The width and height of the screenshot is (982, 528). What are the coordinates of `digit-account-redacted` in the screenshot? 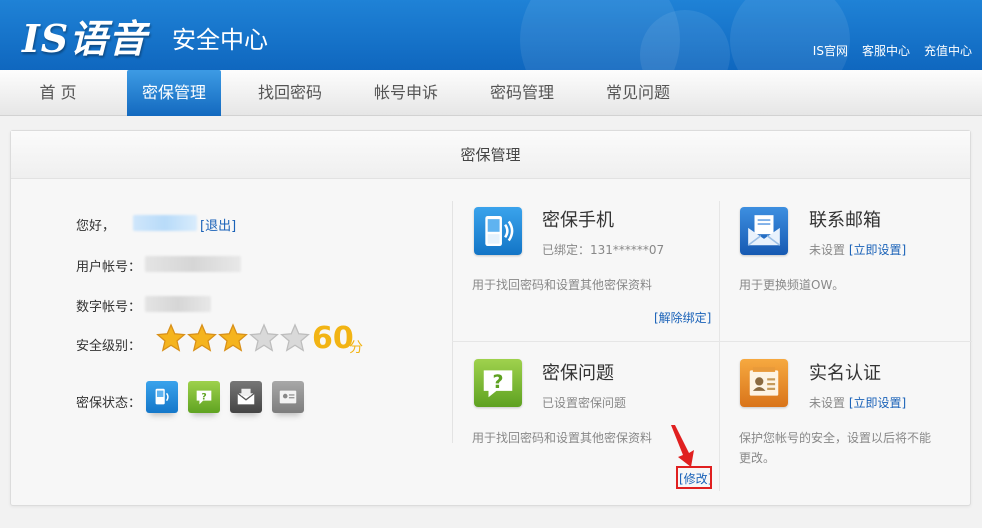 It's located at (178, 304).